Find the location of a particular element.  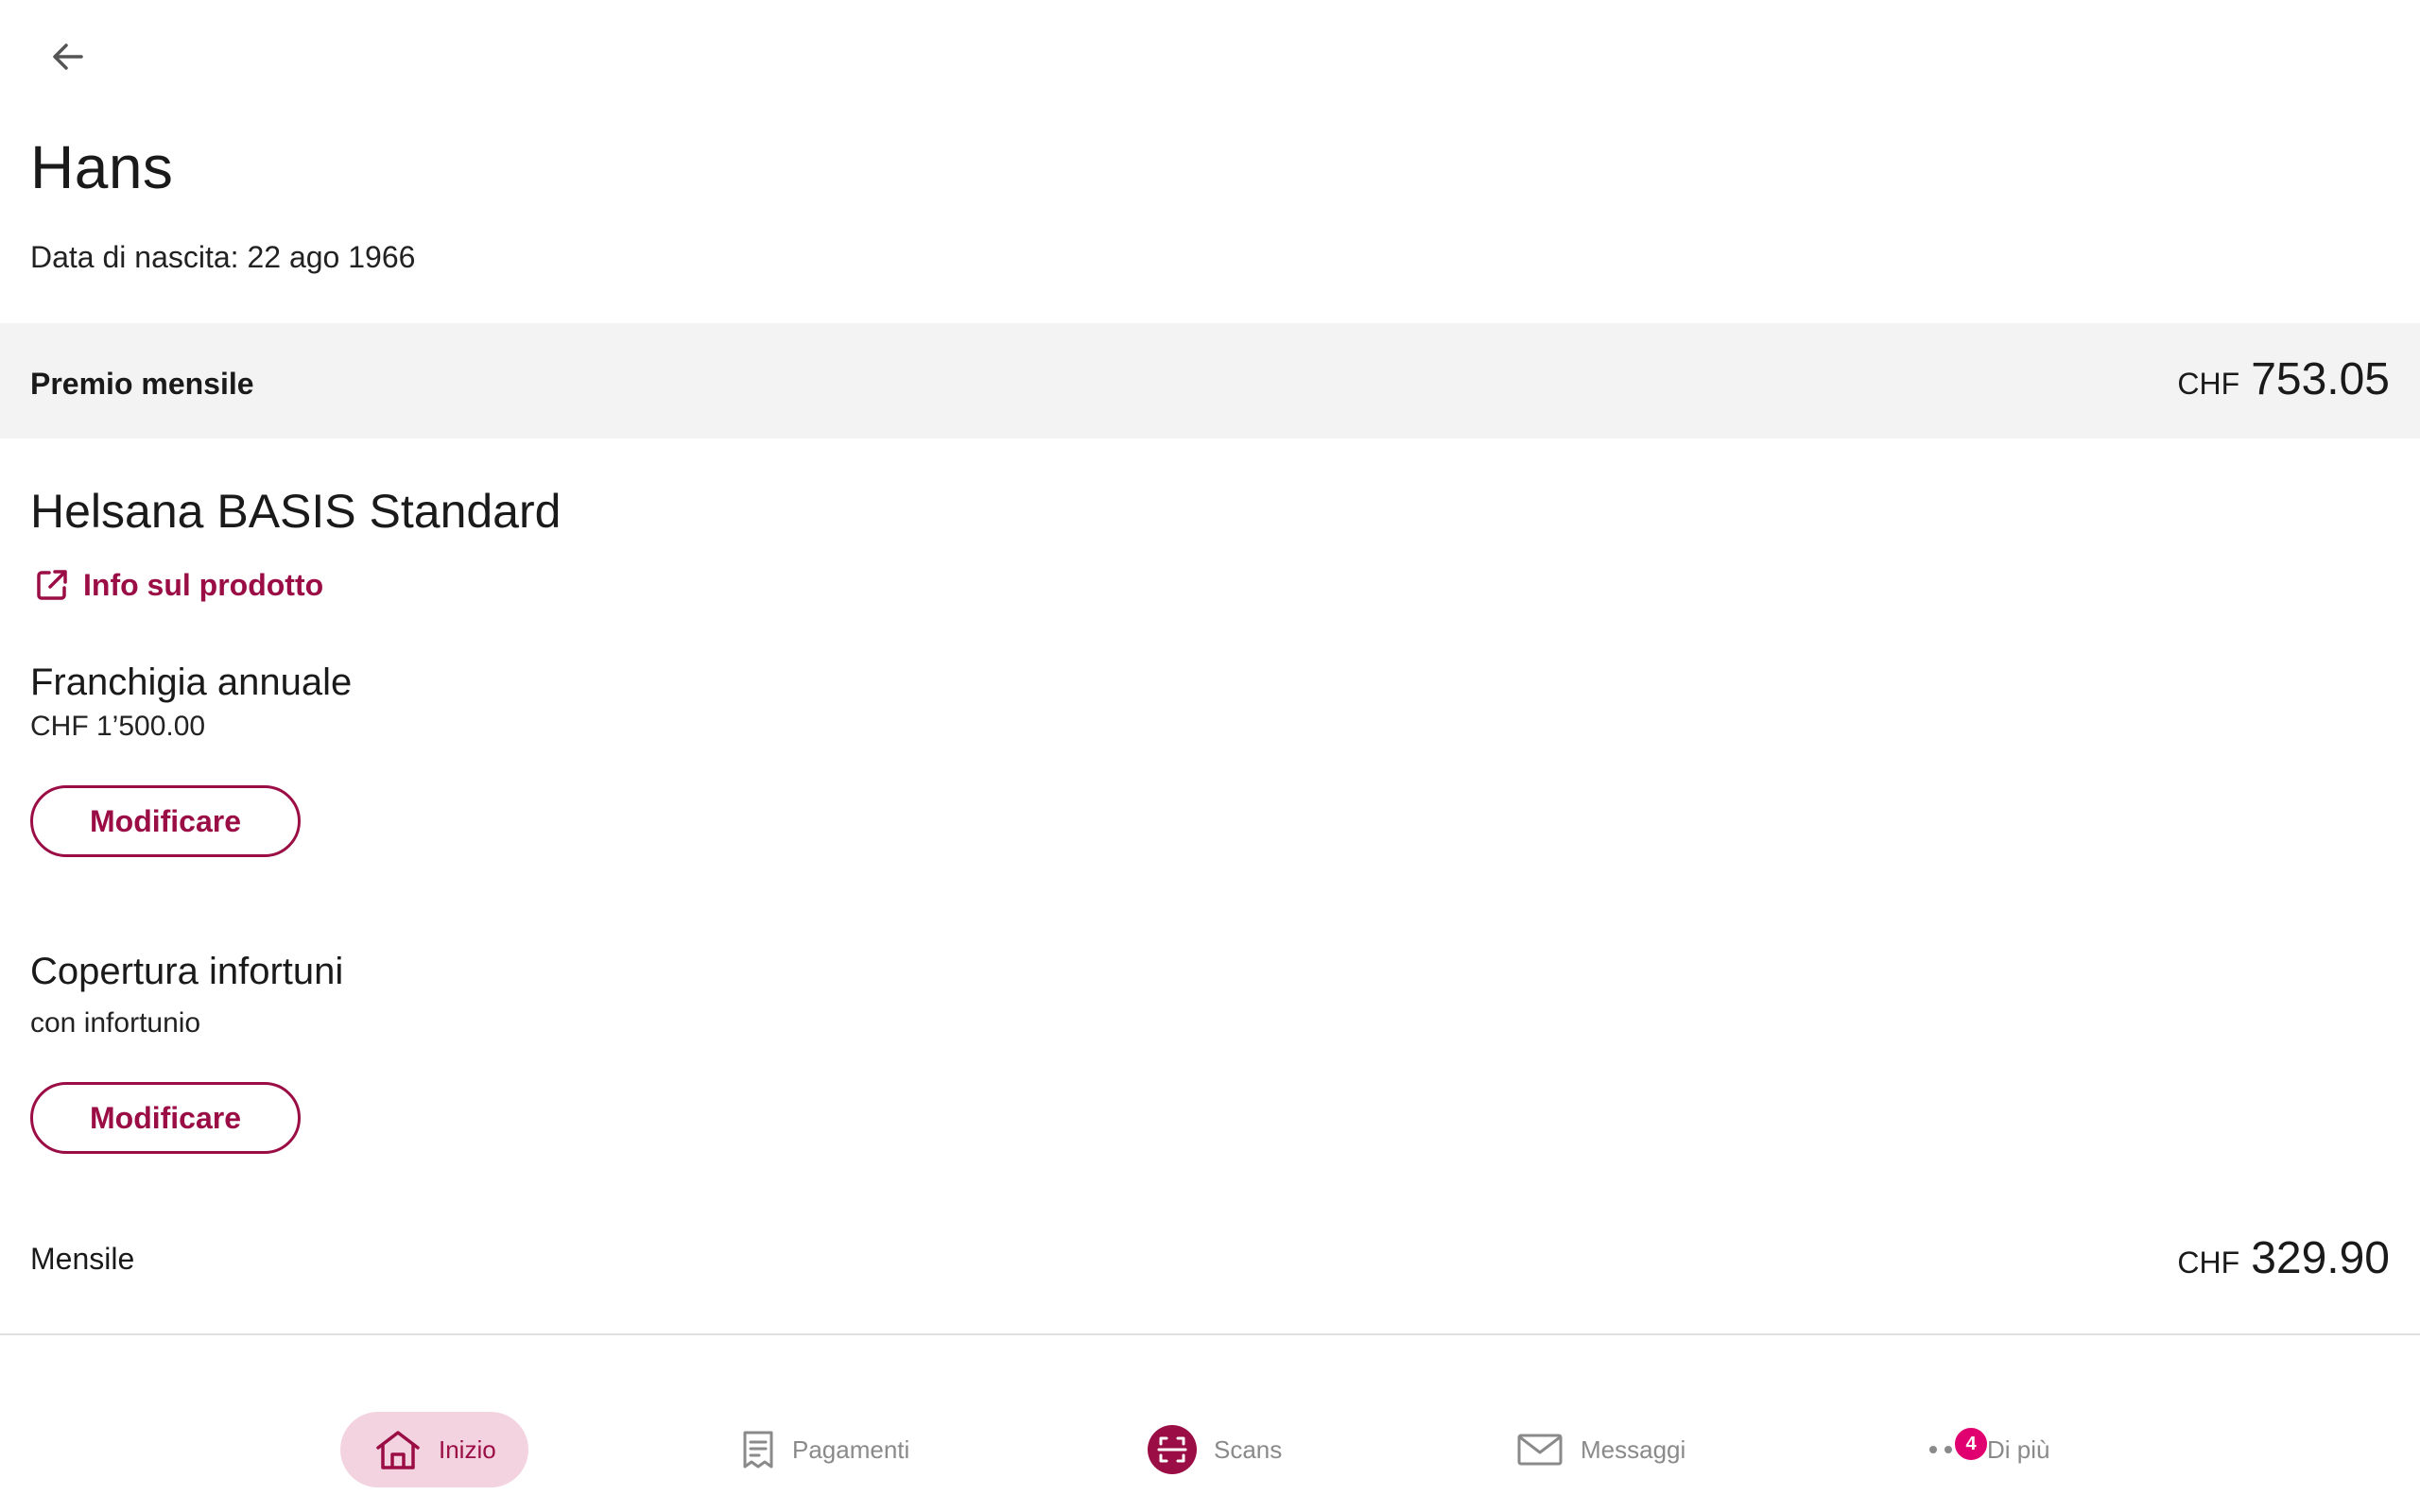

modify-deductible-button: Modificare is located at coordinates (165, 821).